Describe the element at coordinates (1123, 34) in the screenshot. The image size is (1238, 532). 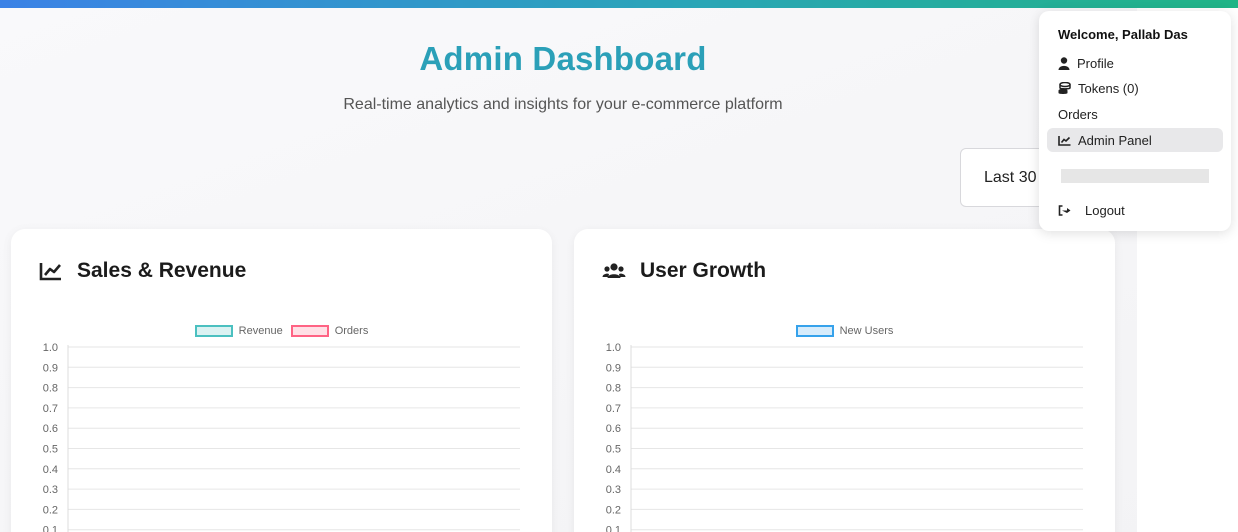
I see `welcome-text: Welcome, Pallab Das` at that location.